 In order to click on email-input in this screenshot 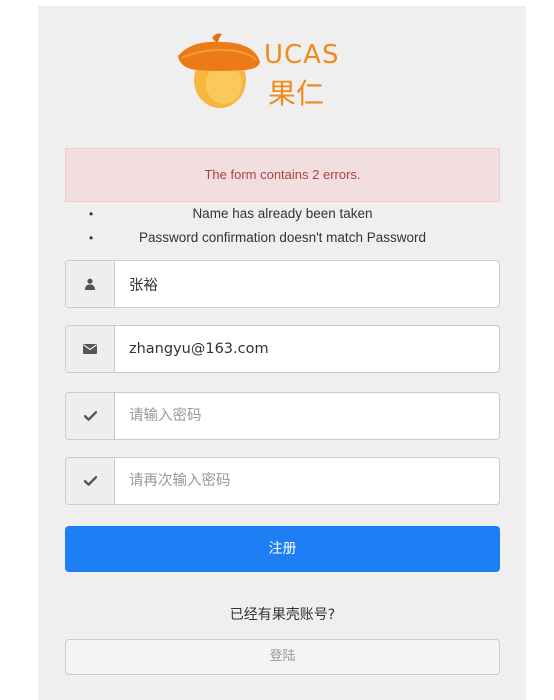, I will do `click(307, 349)`.